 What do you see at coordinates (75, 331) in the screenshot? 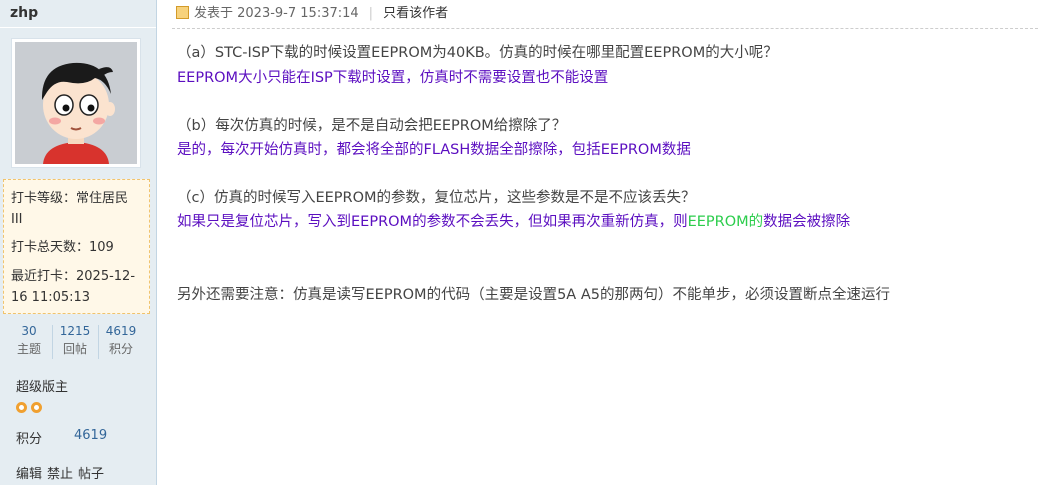
I see `stat-value: 1215` at bounding box center [75, 331].